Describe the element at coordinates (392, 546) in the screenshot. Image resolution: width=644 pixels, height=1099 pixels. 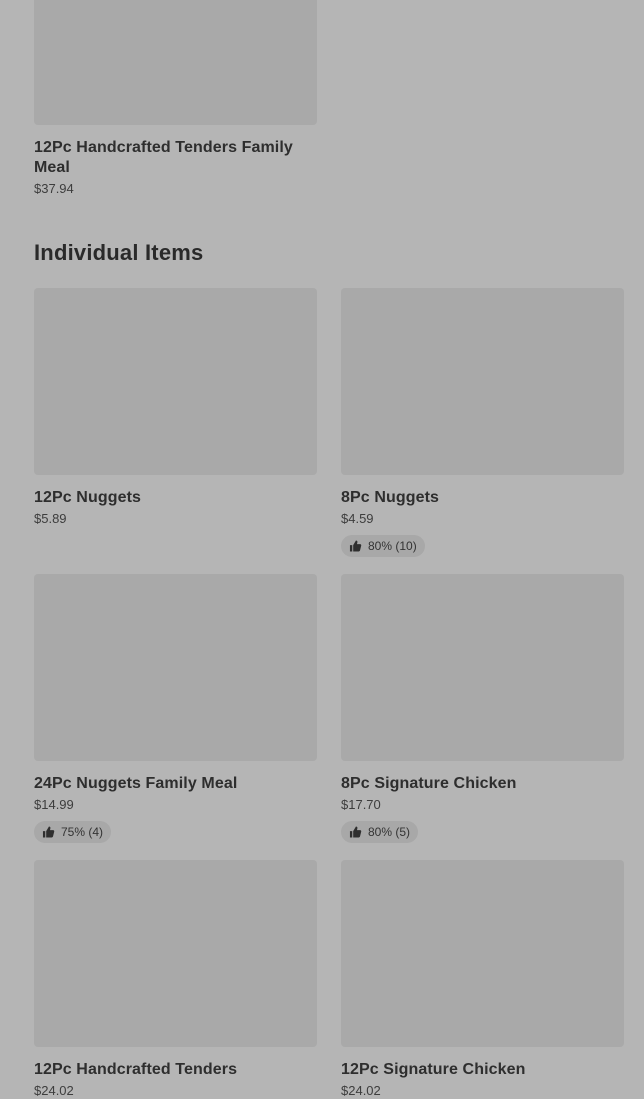
I see `rating-text: 80% (10)` at that location.